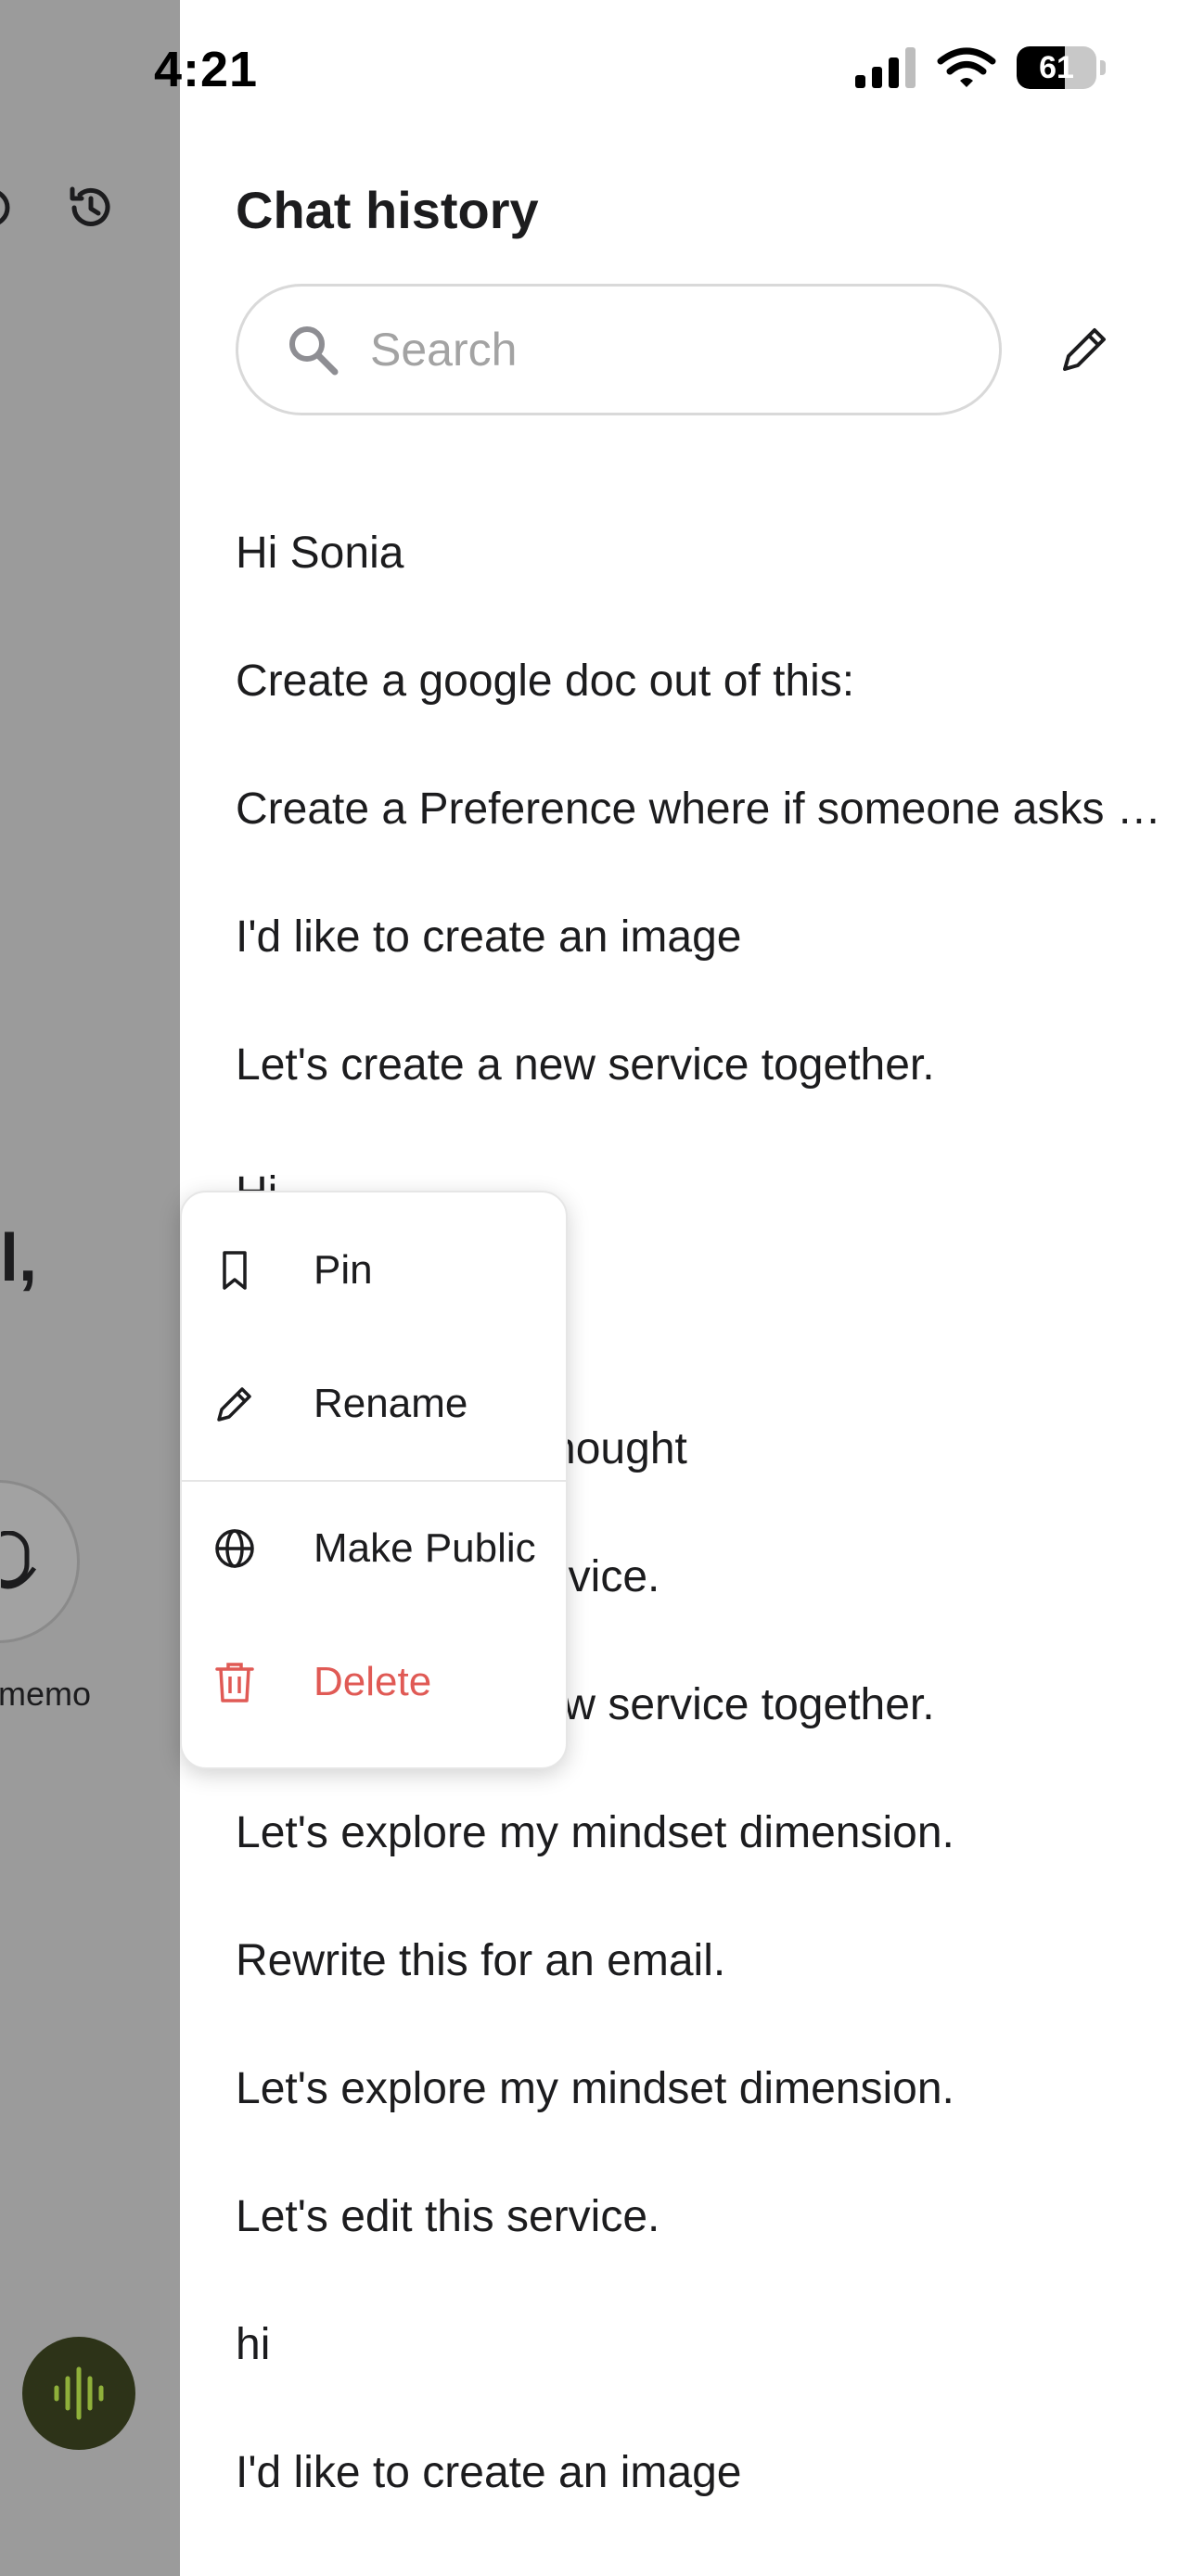  I want to click on menu-item-label: Pin, so click(343, 1270).